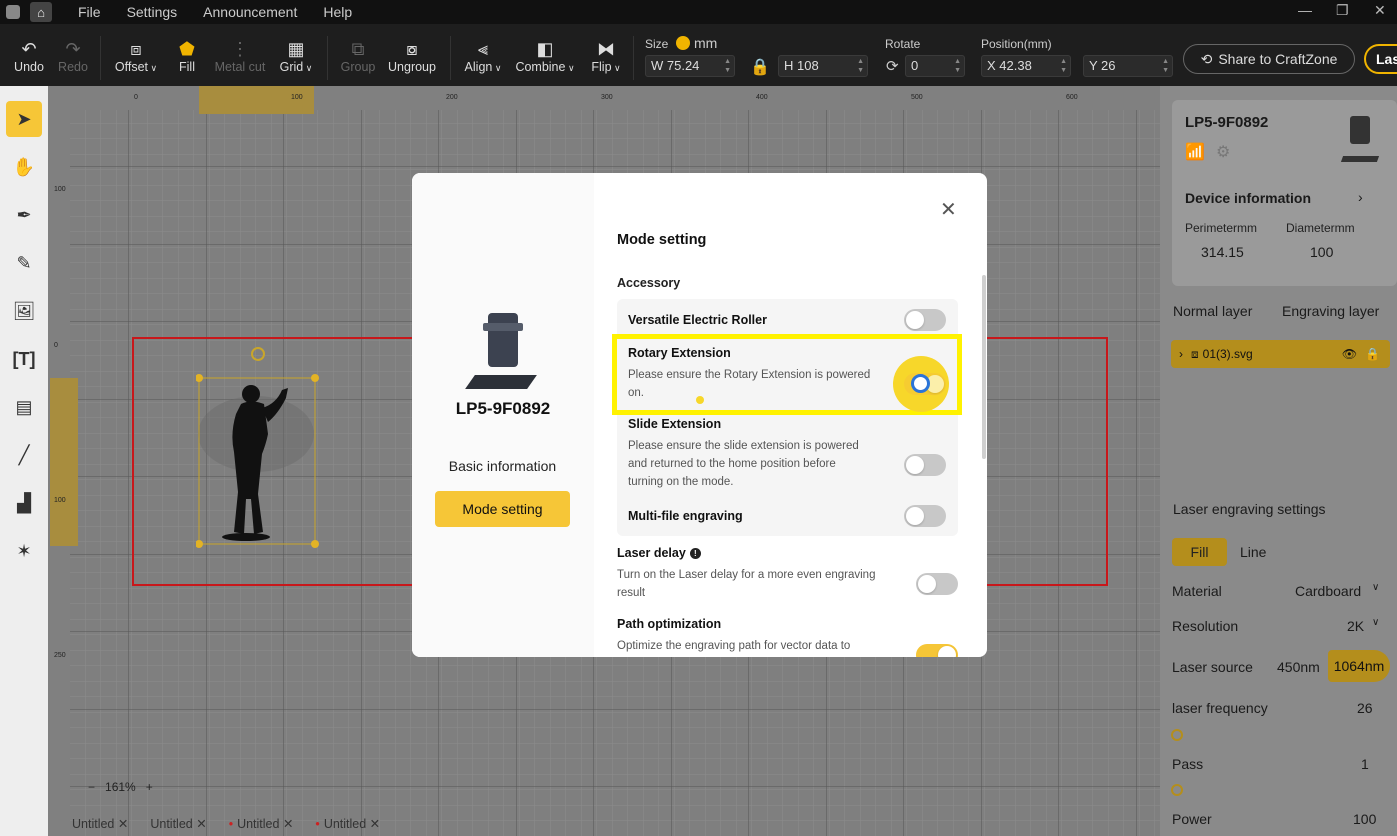 This screenshot has height=836, width=1397. I want to click on laser-frequency-value: 26, so click(1365, 708).